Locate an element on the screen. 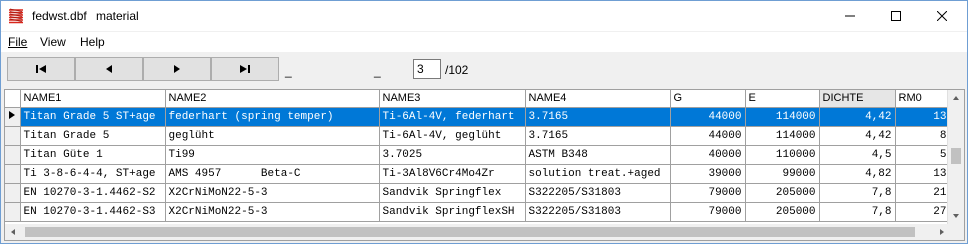 The height and width of the screenshot is (244, 968). next-record-icon is located at coordinates (177, 69).